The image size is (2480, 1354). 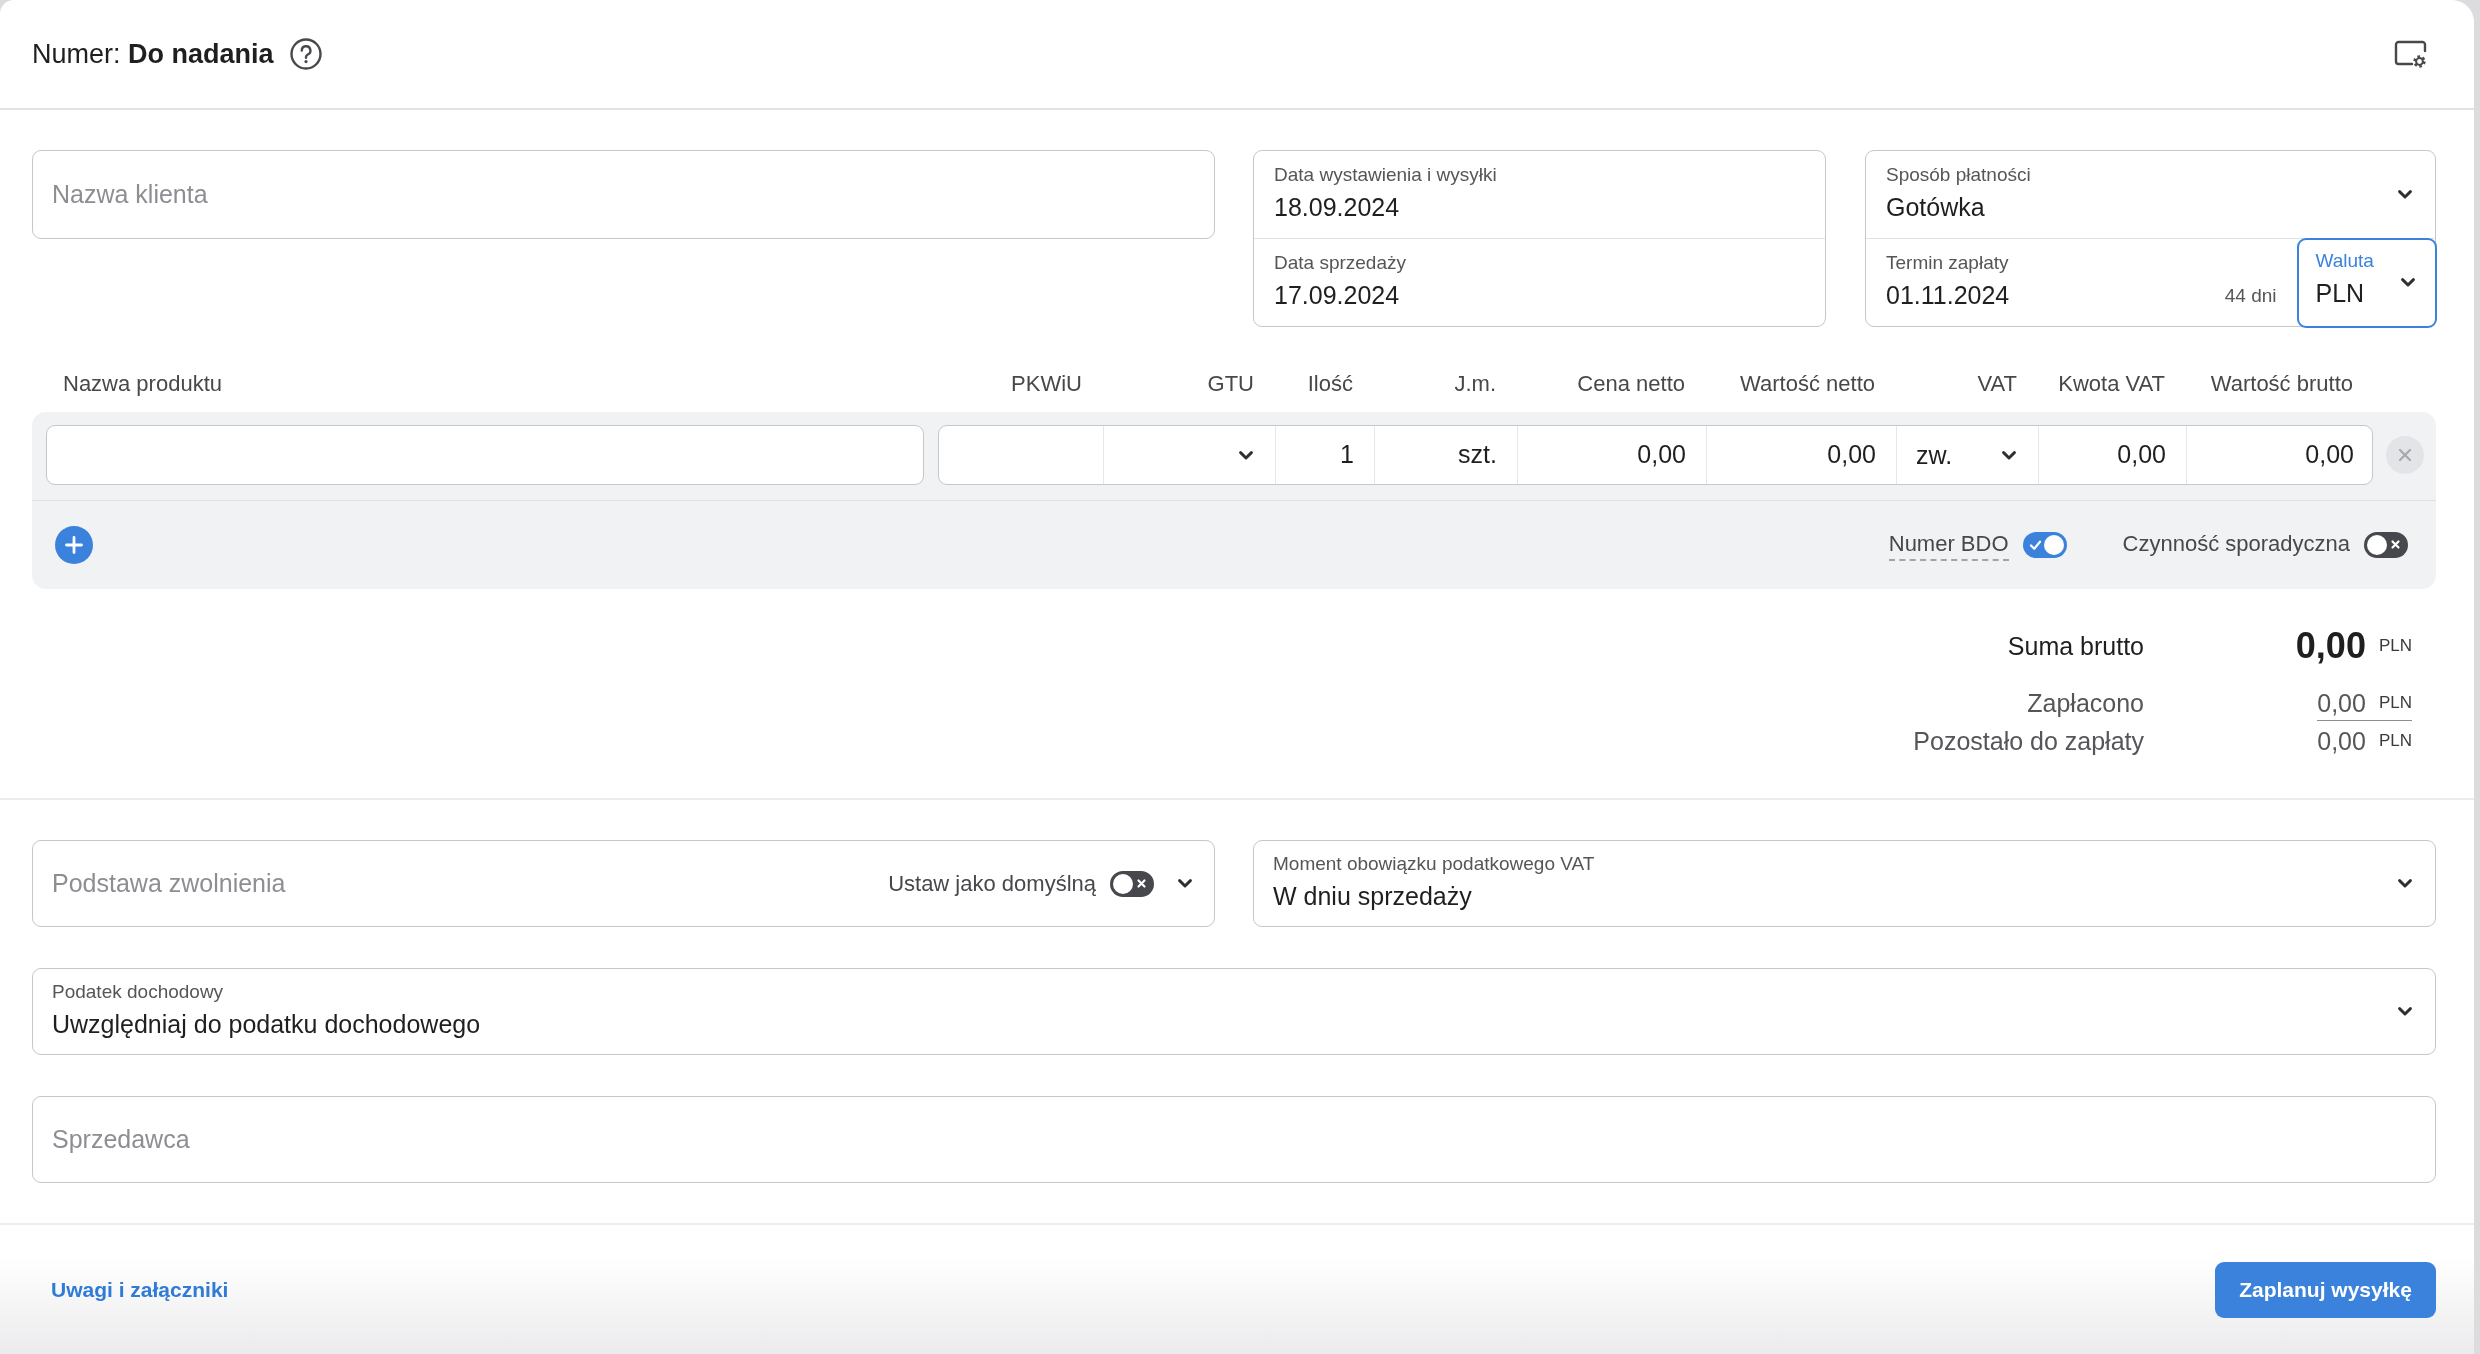 I want to click on date-value: 18.09.2024, so click(x=1337, y=207).